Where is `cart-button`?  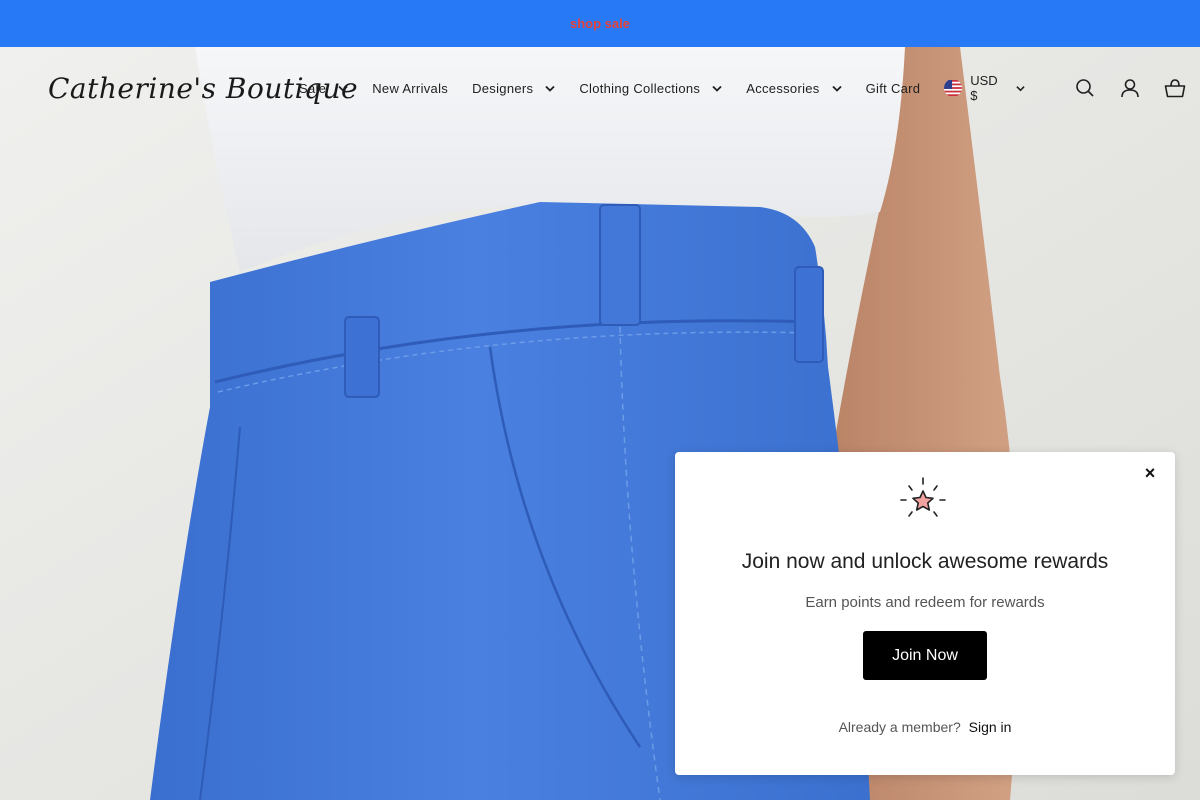 cart-button is located at coordinates (1175, 88).